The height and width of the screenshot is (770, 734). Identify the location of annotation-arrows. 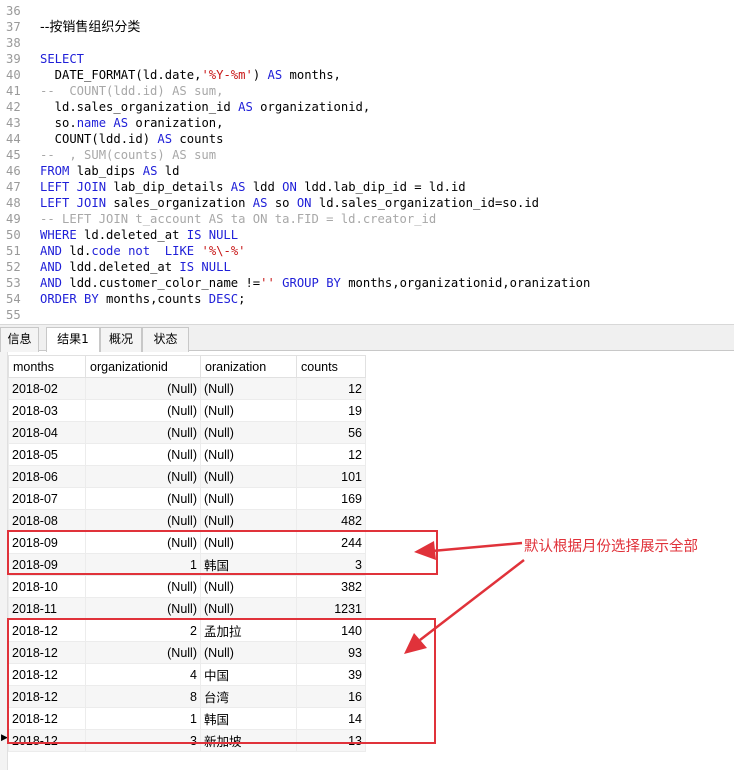
(464, 597).